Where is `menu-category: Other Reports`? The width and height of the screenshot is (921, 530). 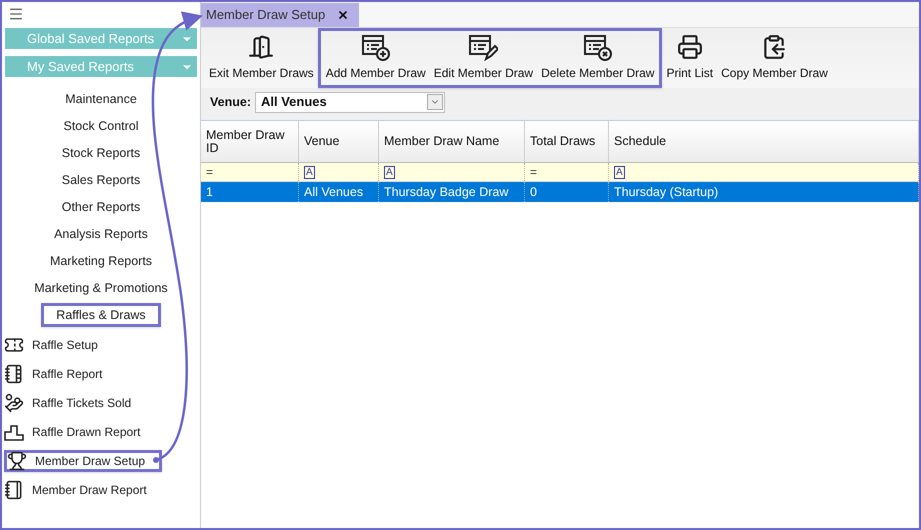
menu-category: Other Reports is located at coordinates (101, 207).